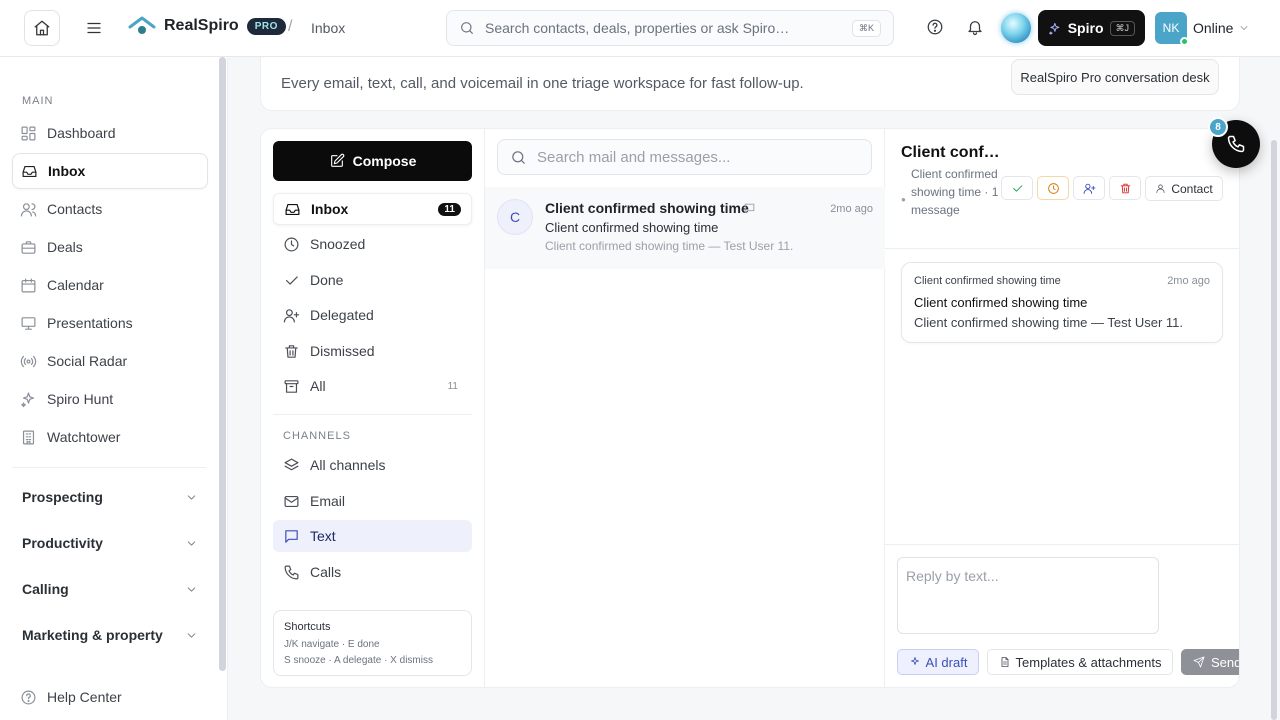 The image size is (1280, 720). I want to click on home-button, so click(42, 28).